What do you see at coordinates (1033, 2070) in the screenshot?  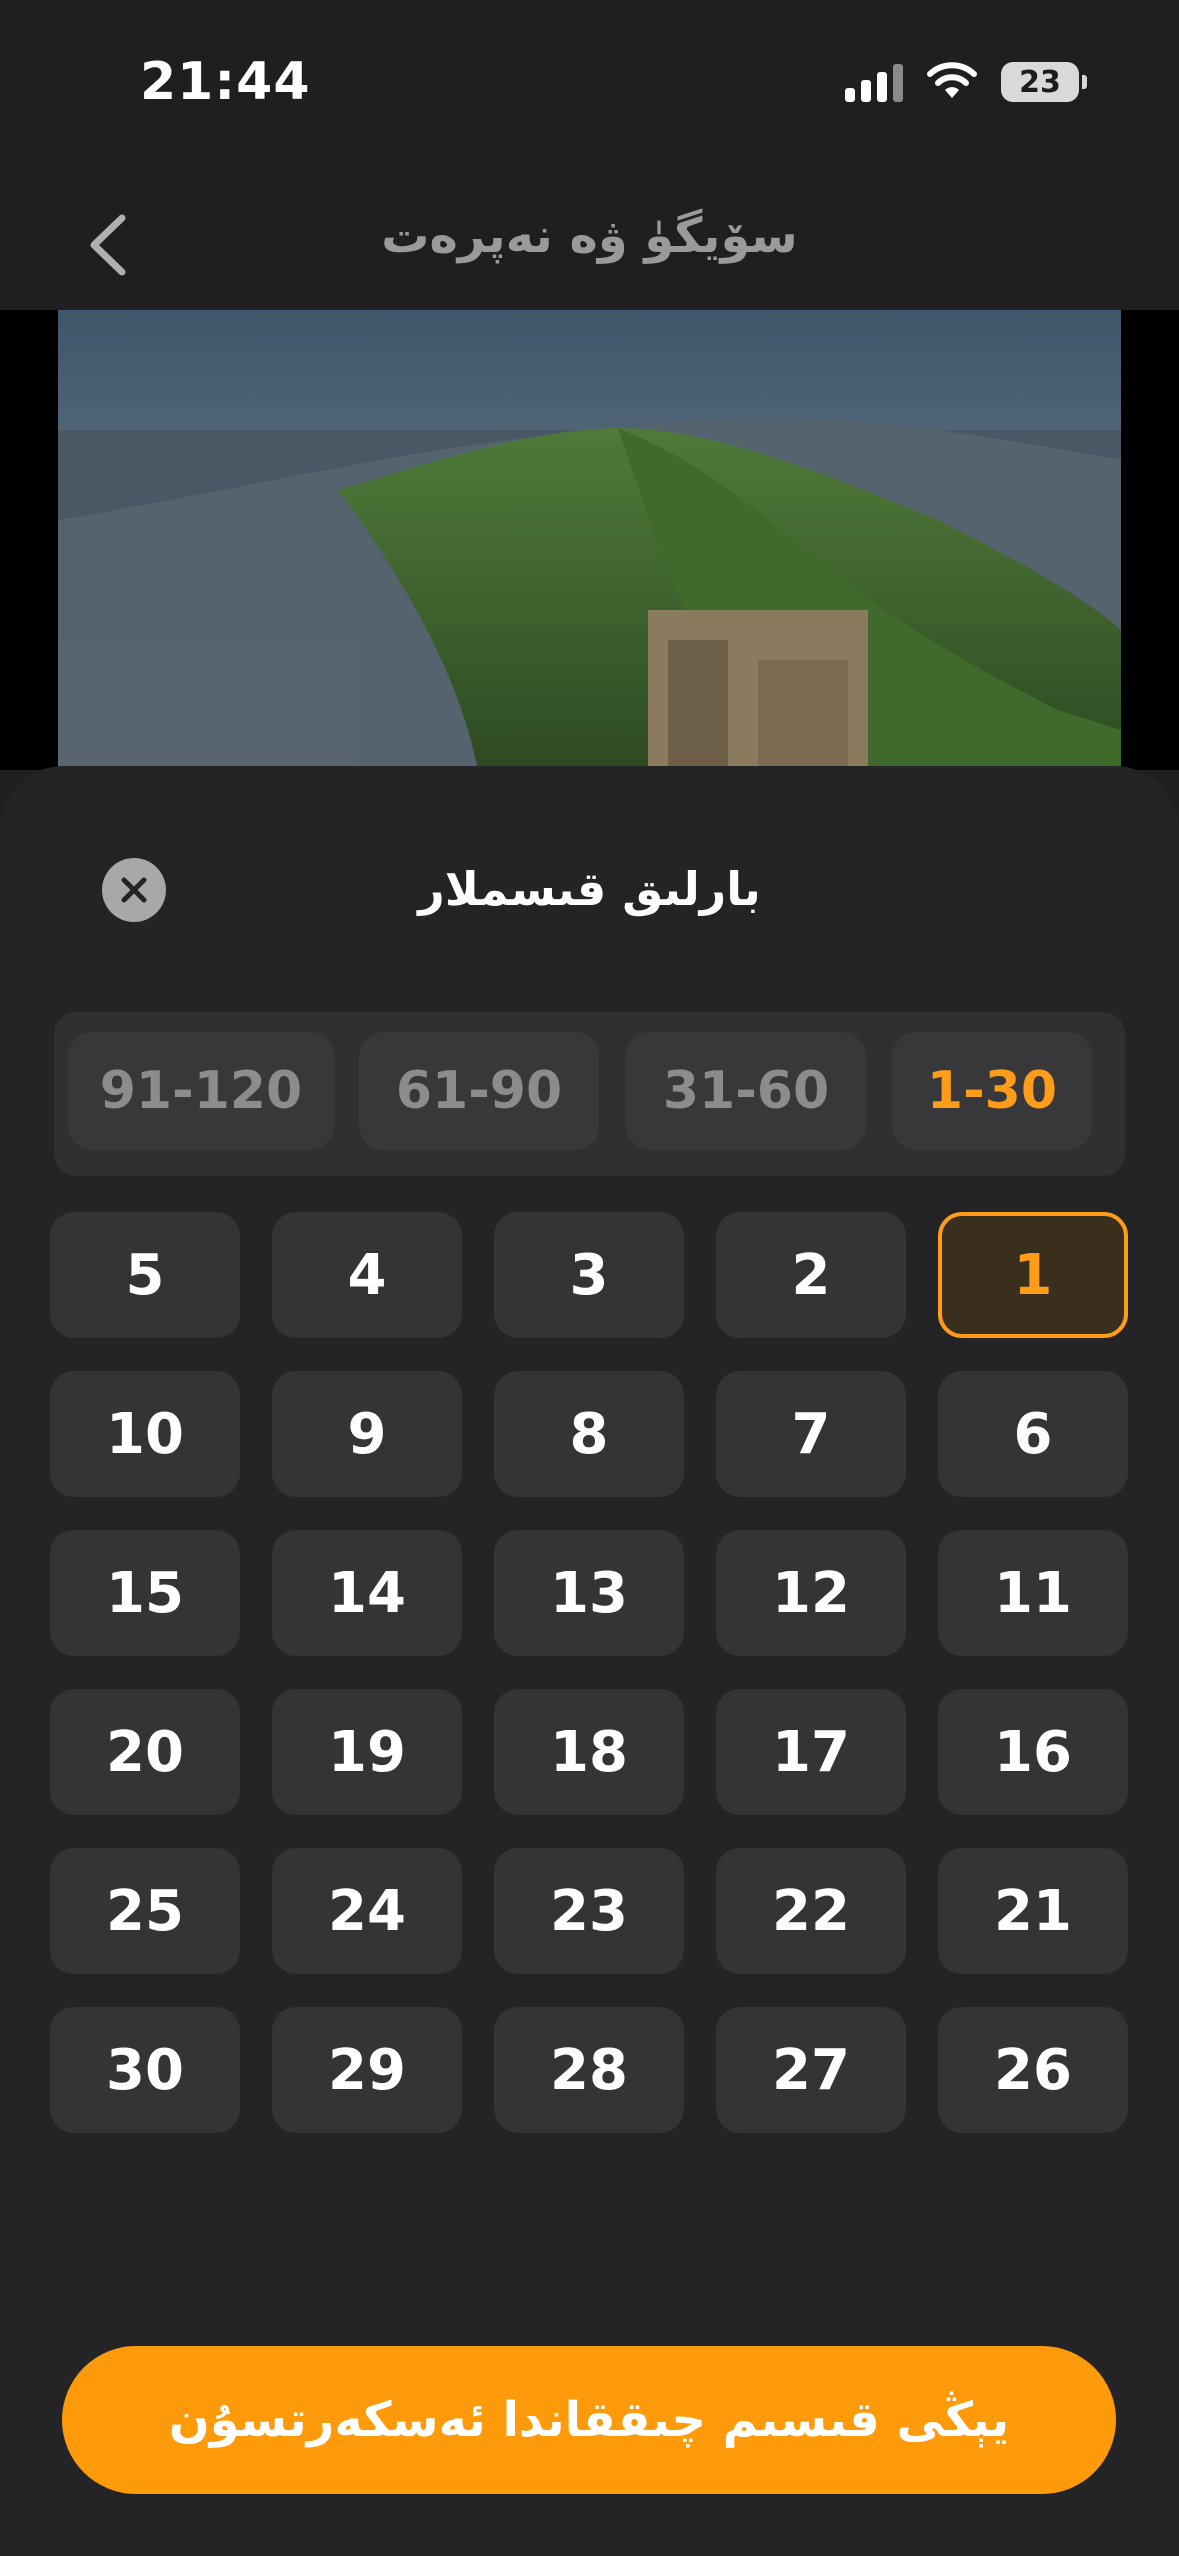 I see `episode-button-26: 26` at bounding box center [1033, 2070].